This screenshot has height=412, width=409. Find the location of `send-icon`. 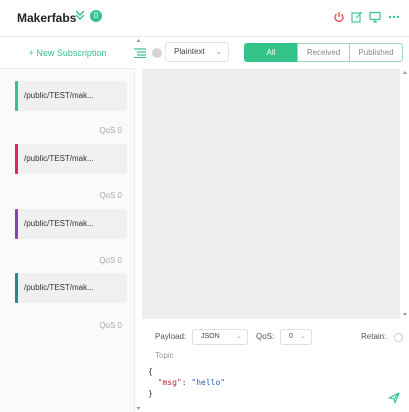

send-icon is located at coordinates (394, 398).